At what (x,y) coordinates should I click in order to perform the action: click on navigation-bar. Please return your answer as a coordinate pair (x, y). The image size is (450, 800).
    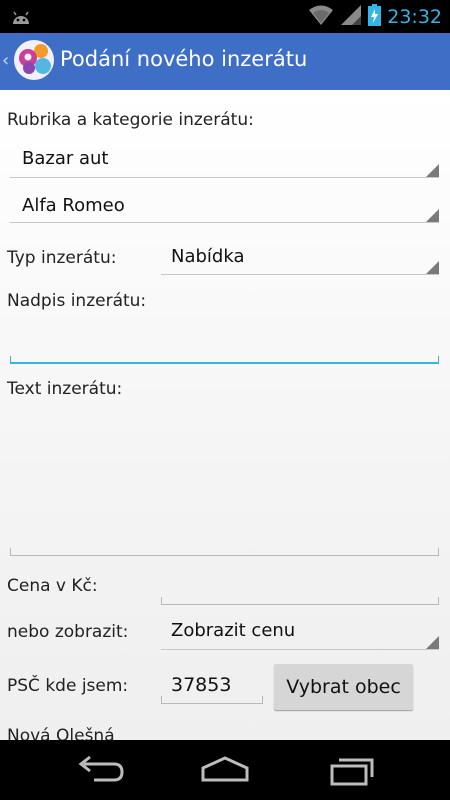
    Looking at the image, I should click on (225, 770).